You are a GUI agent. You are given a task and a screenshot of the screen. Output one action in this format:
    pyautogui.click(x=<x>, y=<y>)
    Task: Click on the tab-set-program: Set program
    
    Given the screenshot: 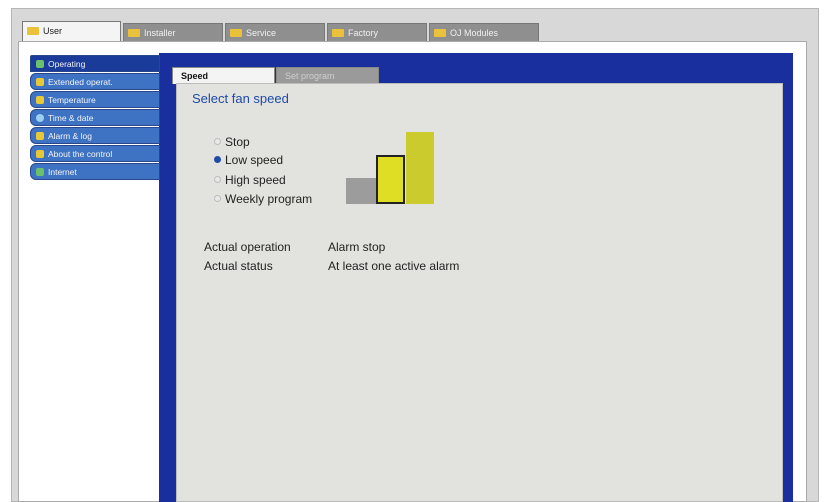 What is the action you would take?
    pyautogui.click(x=327, y=75)
    